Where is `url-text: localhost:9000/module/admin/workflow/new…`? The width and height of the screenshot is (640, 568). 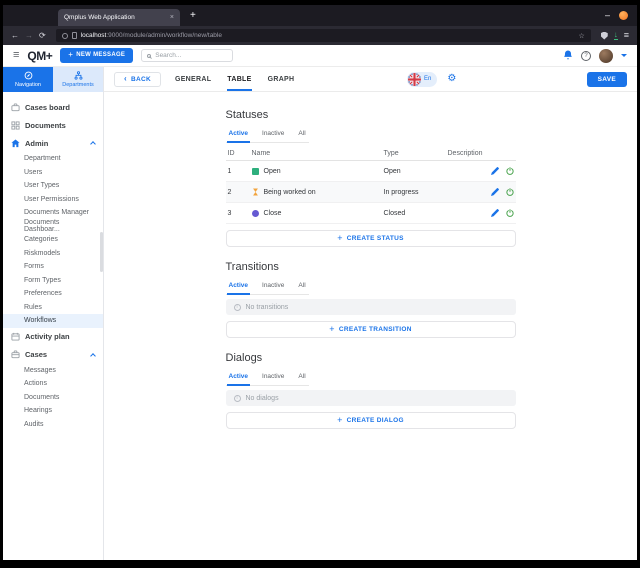 url-text: localhost:9000/module/admin/workflow/new… is located at coordinates (151, 35).